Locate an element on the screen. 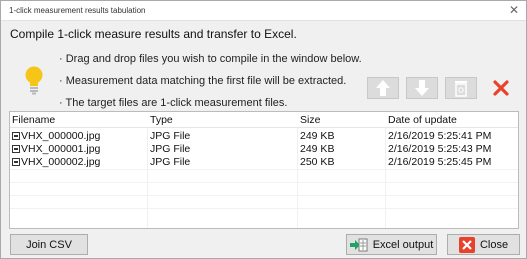  close-label: Close is located at coordinates (494, 244).